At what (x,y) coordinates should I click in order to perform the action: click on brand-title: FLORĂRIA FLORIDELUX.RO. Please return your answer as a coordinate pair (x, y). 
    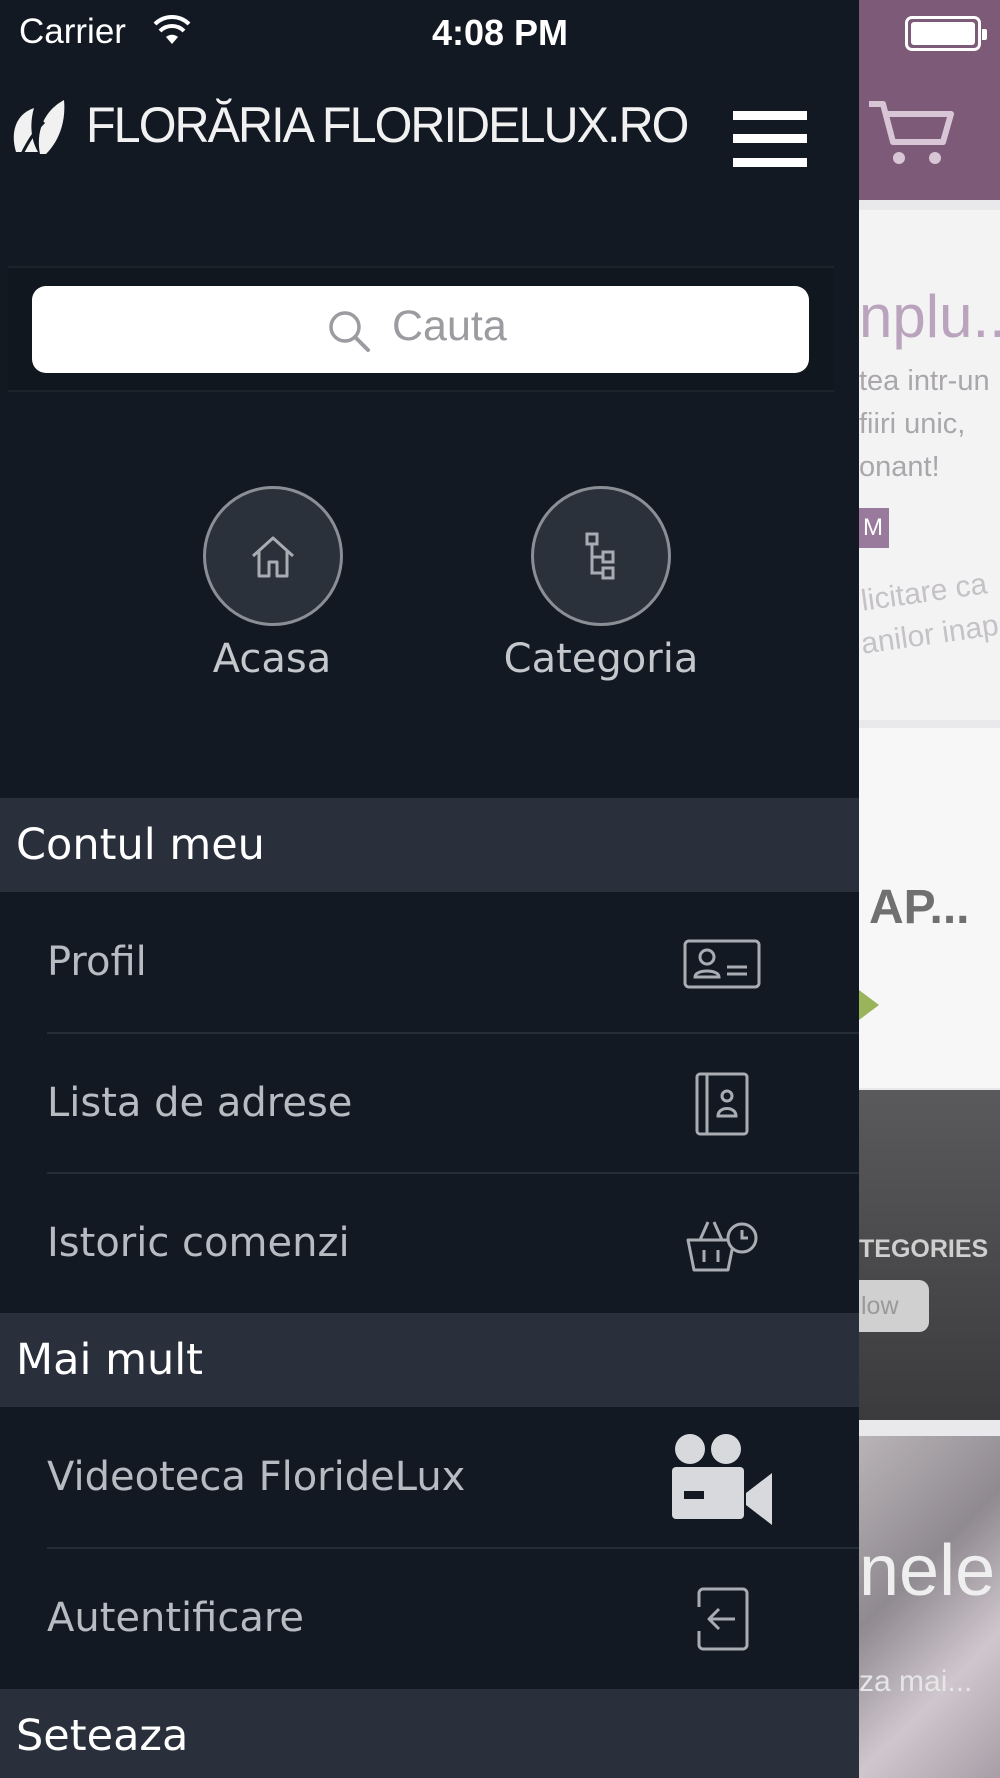
    Looking at the image, I should click on (387, 125).